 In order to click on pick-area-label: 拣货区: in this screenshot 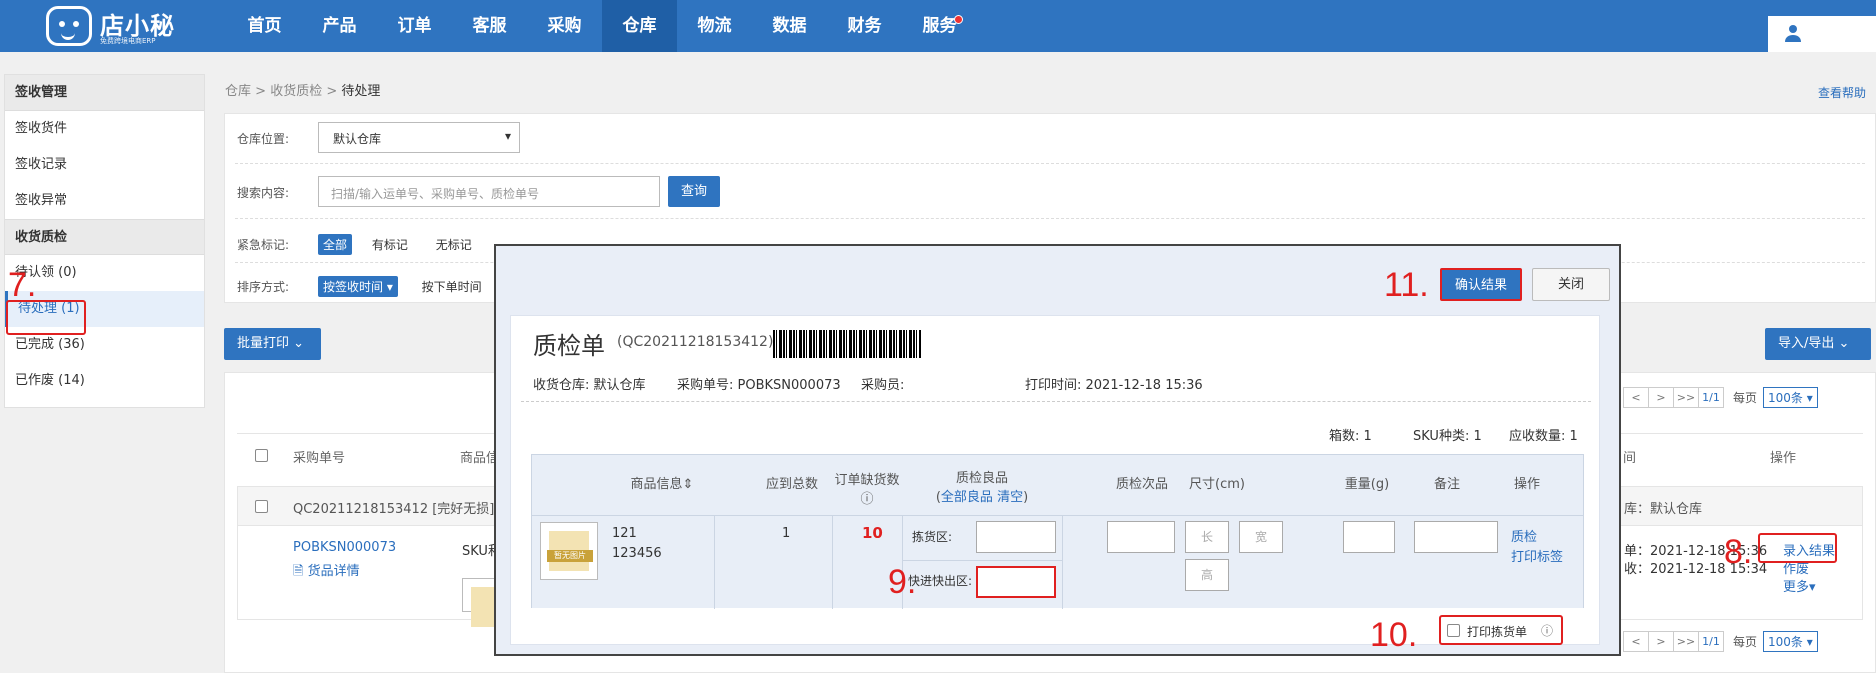, I will do `click(932, 537)`.